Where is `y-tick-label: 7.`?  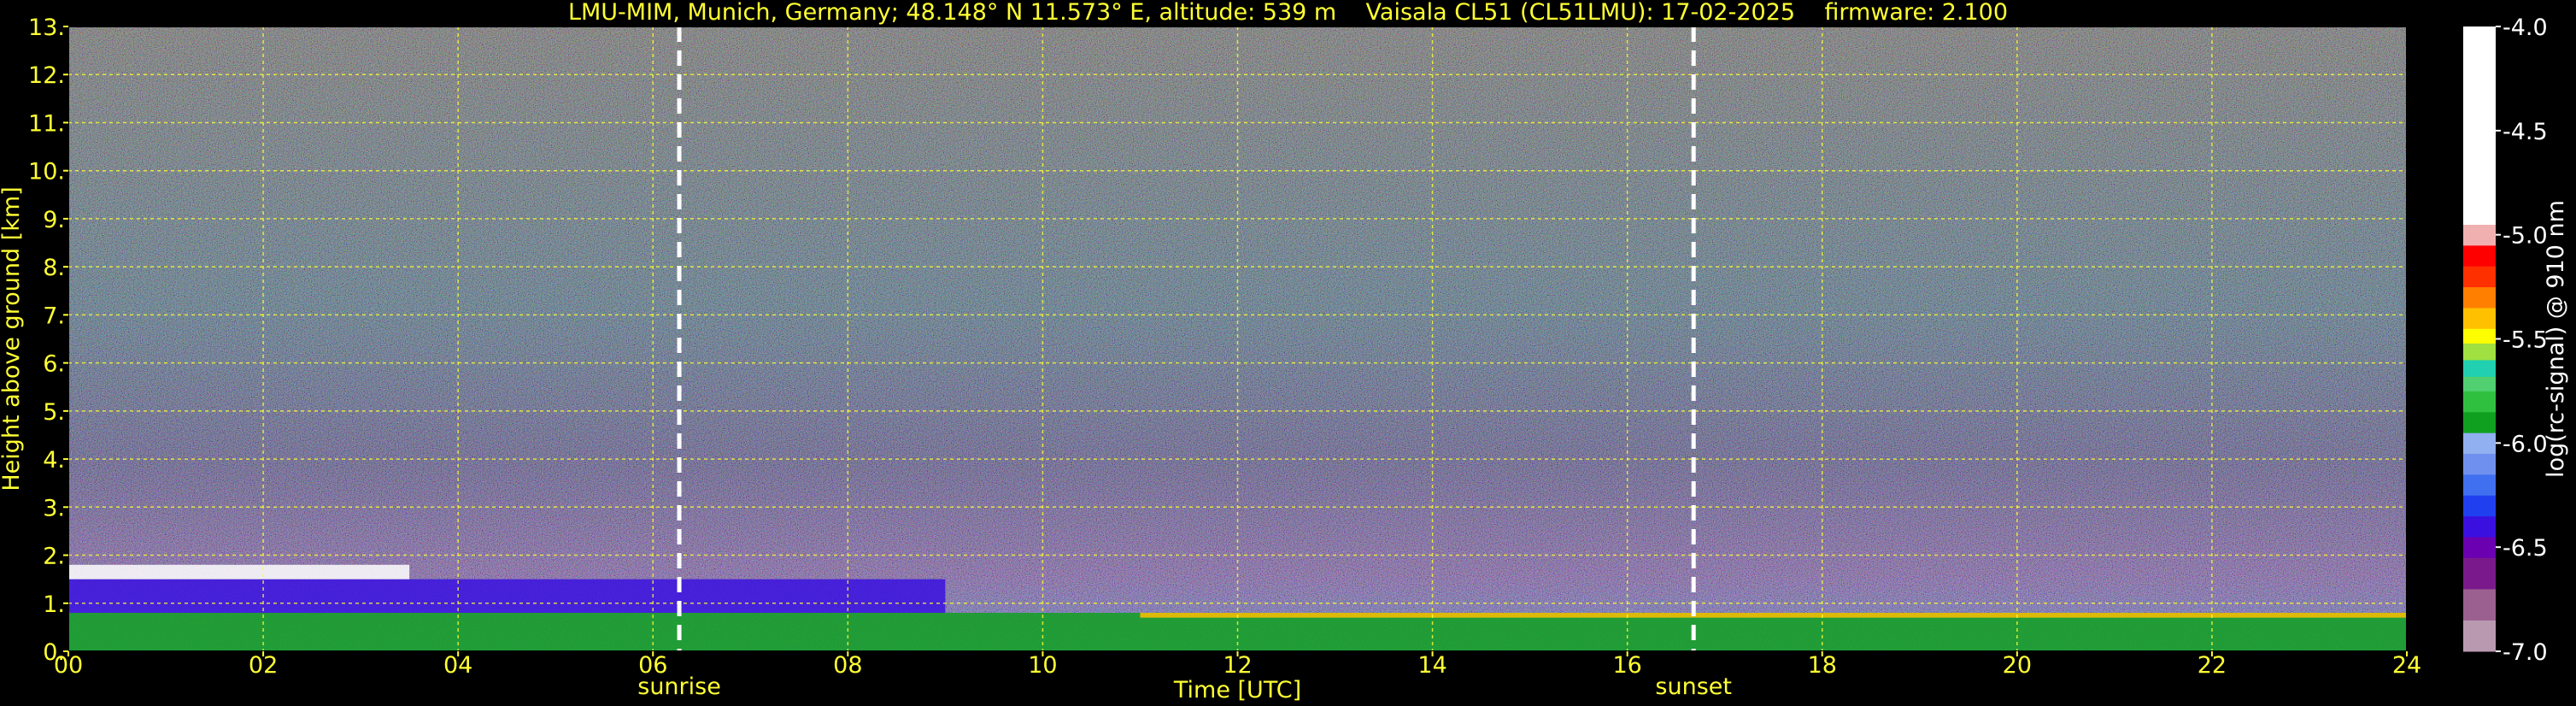 y-tick-label: 7. is located at coordinates (54, 316).